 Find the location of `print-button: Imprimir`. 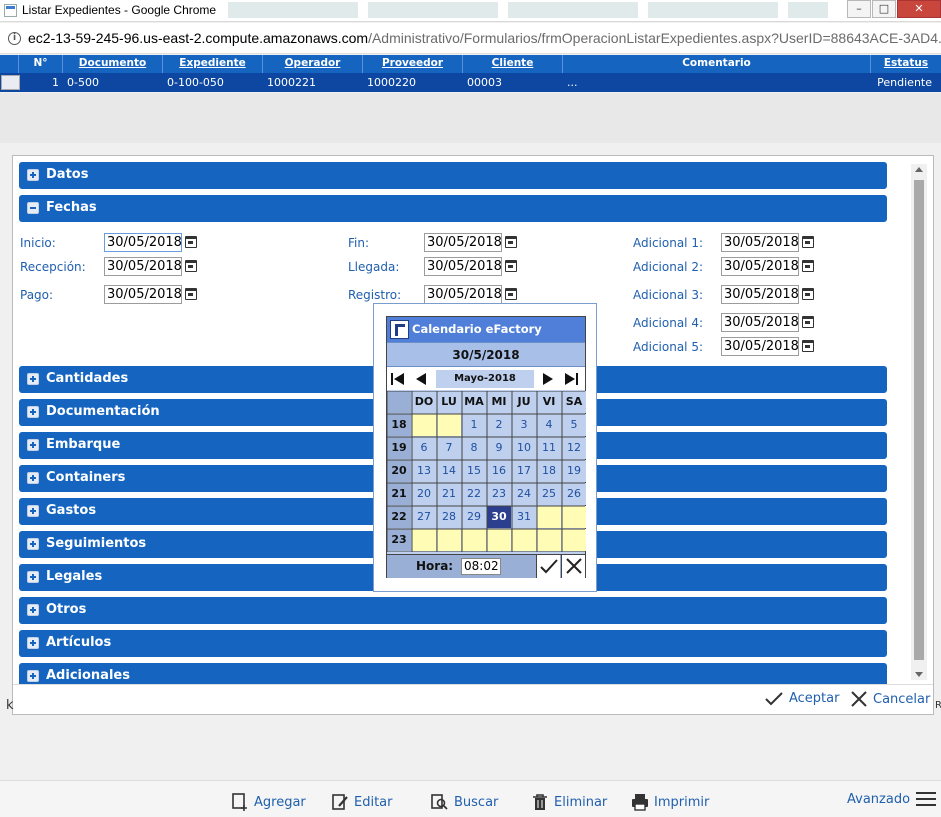

print-button: Imprimir is located at coordinates (670, 802).